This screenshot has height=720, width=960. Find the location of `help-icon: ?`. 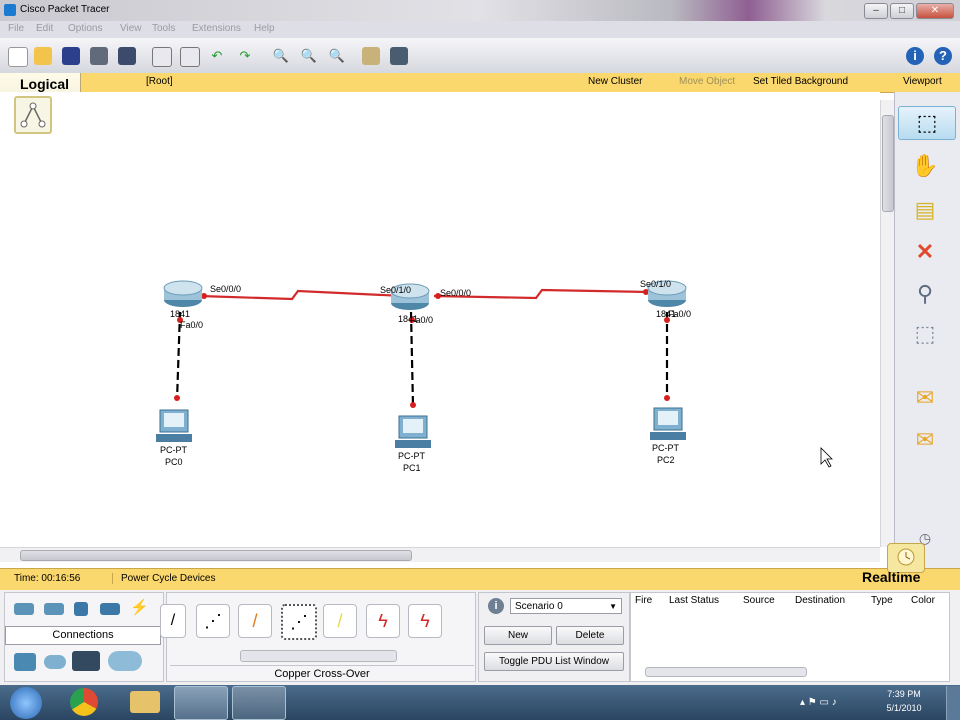

help-icon: ? is located at coordinates (943, 56).